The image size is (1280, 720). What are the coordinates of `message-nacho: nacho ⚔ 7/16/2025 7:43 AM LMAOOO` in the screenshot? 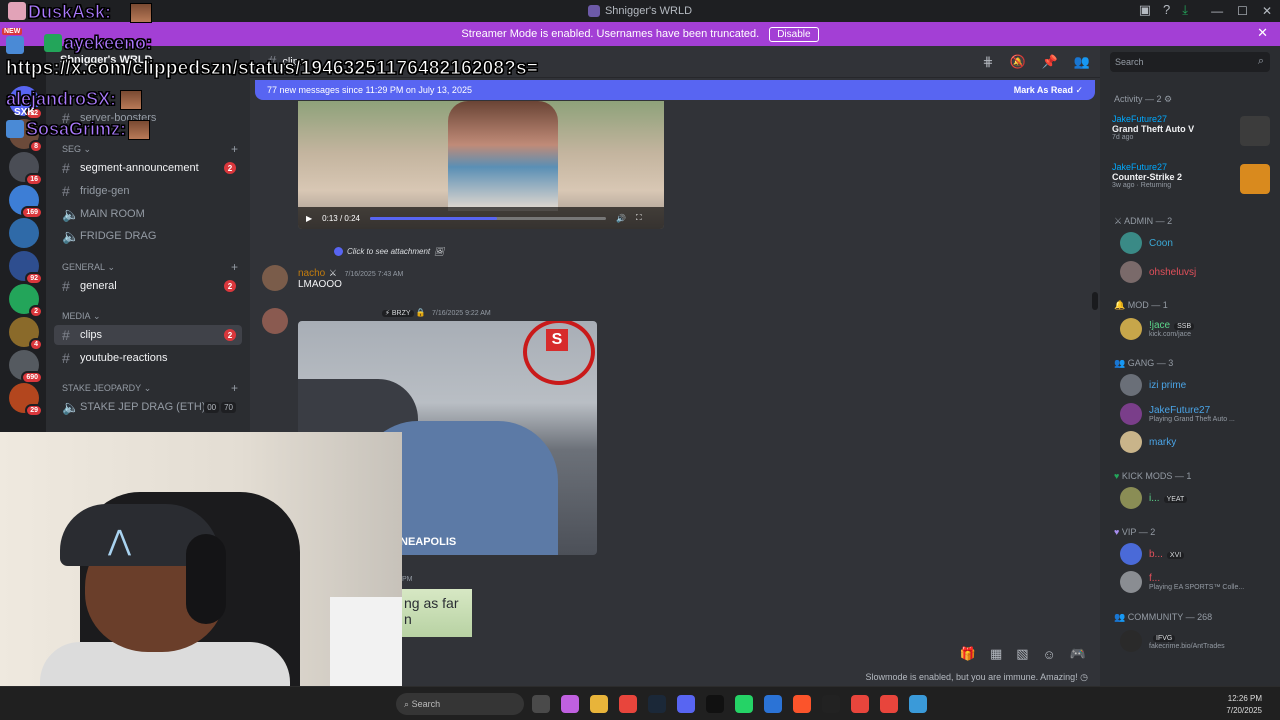 It's located at (350, 277).